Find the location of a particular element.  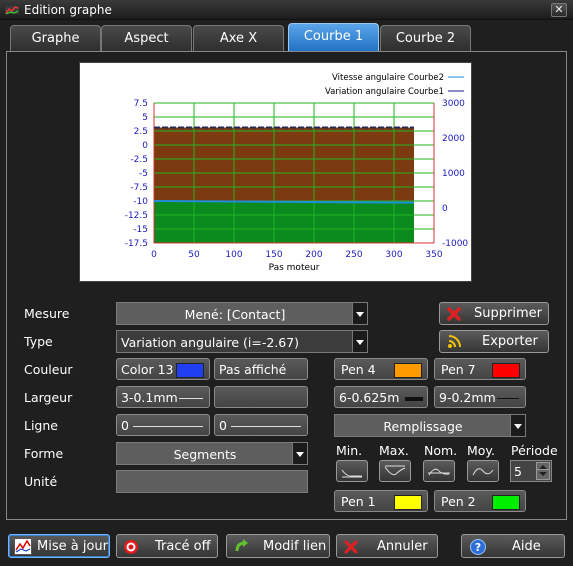

area-fill-lower is located at coordinates (284, 222).